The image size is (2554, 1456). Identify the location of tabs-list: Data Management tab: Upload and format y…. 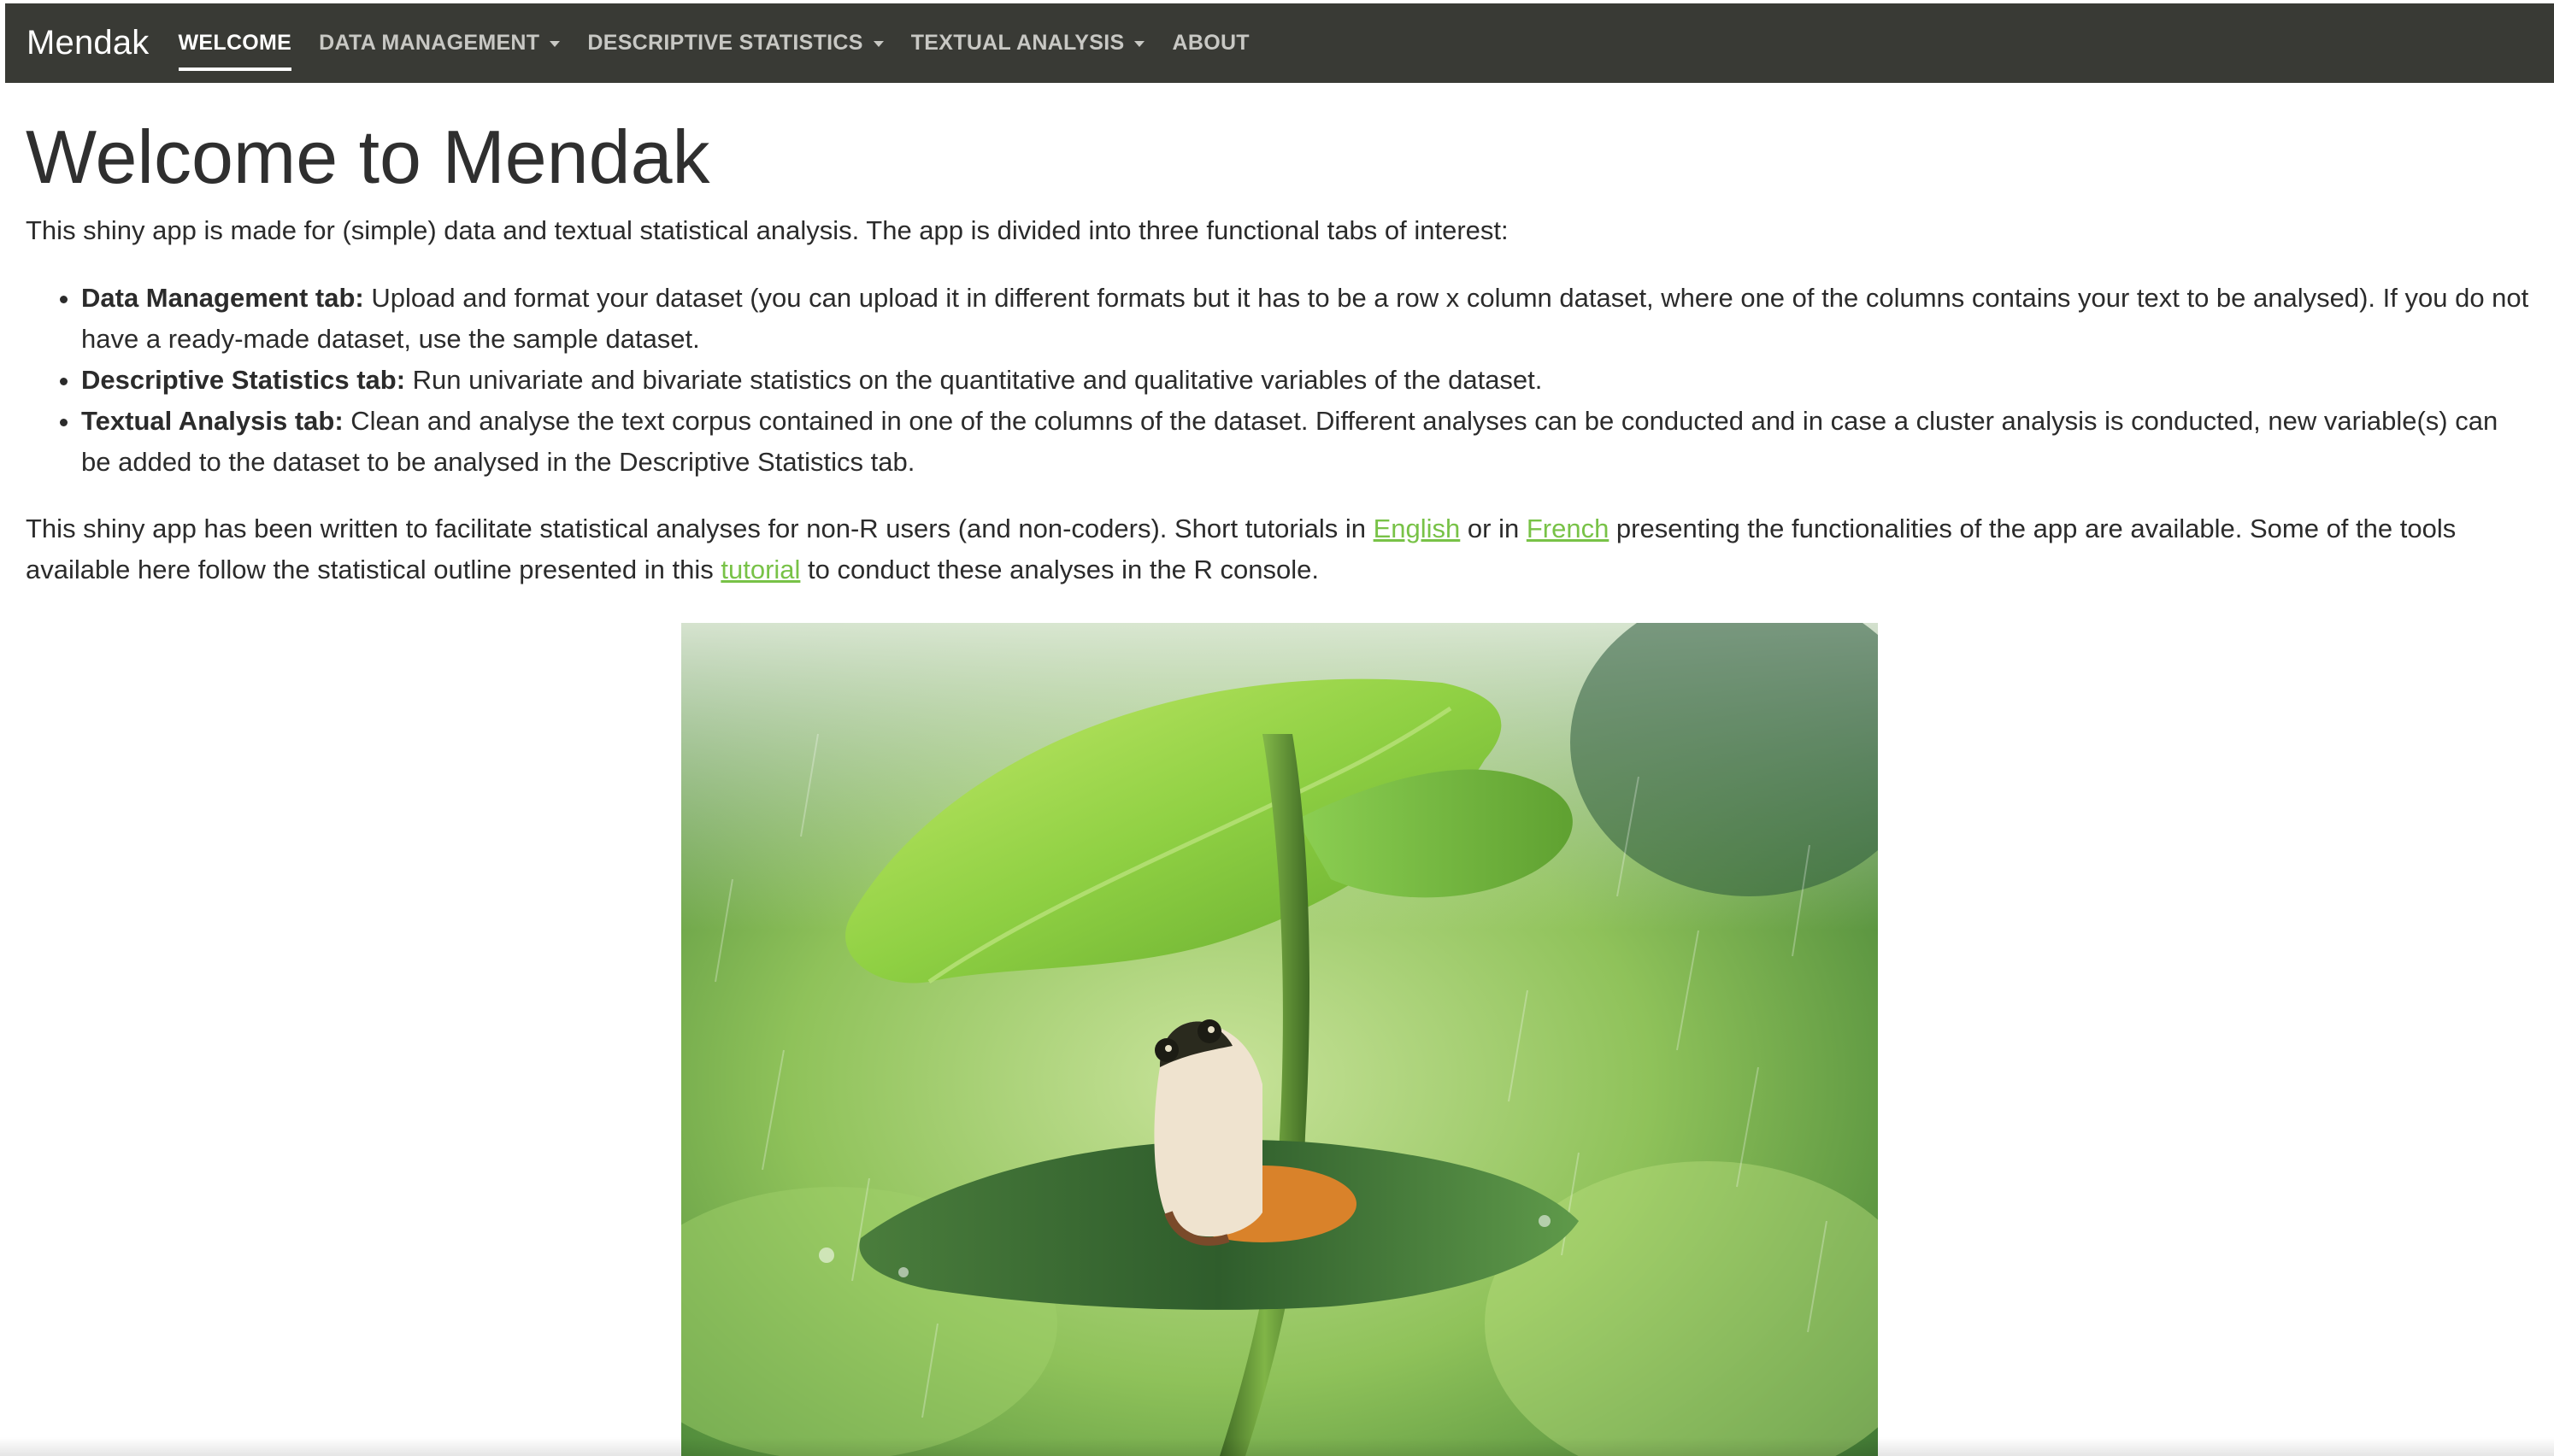
(1278, 381).